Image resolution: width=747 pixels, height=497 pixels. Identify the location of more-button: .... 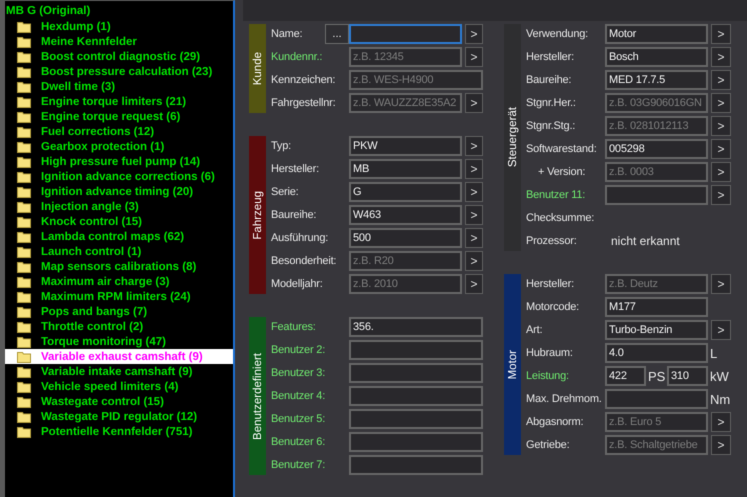
(337, 34).